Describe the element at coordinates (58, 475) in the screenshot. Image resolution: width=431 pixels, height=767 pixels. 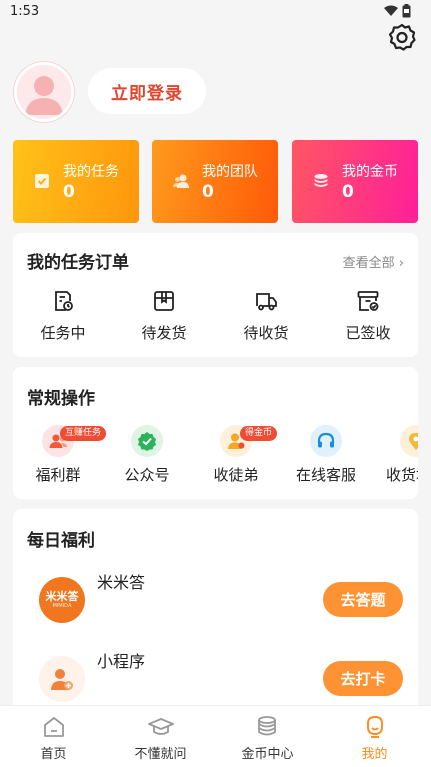
I see `operation-label: 福利群` at that location.